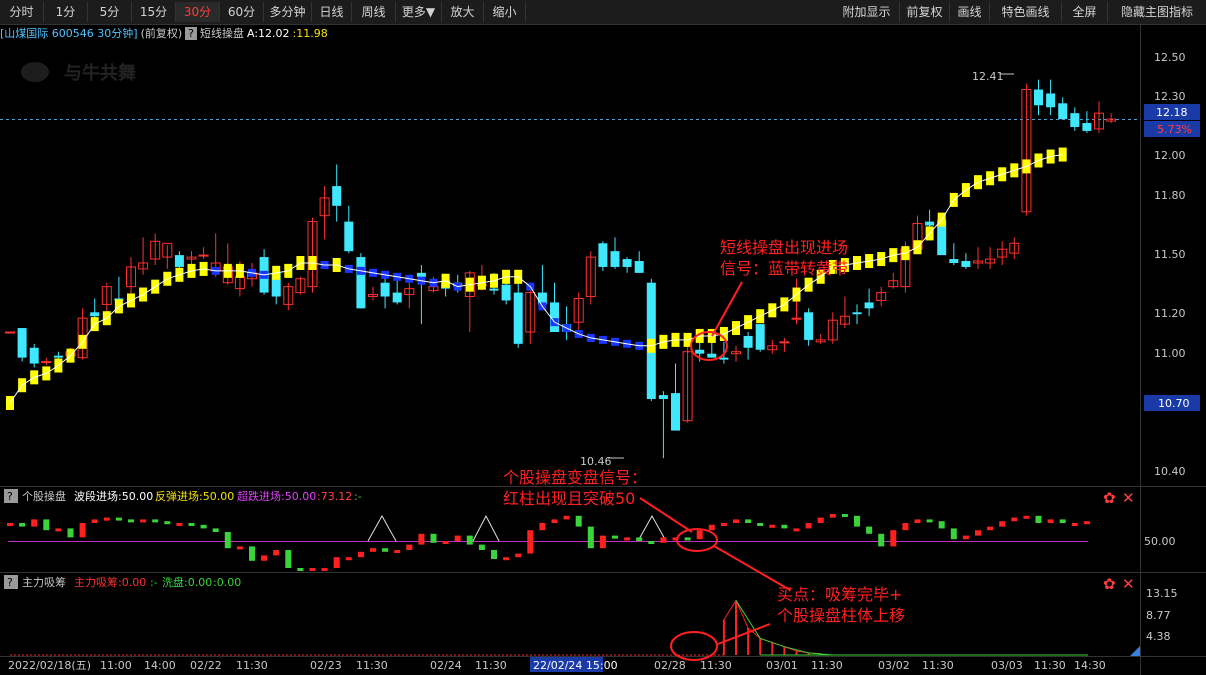  What do you see at coordinates (694, 646) in the screenshot?
I see `annotation-3-circle` at bounding box center [694, 646].